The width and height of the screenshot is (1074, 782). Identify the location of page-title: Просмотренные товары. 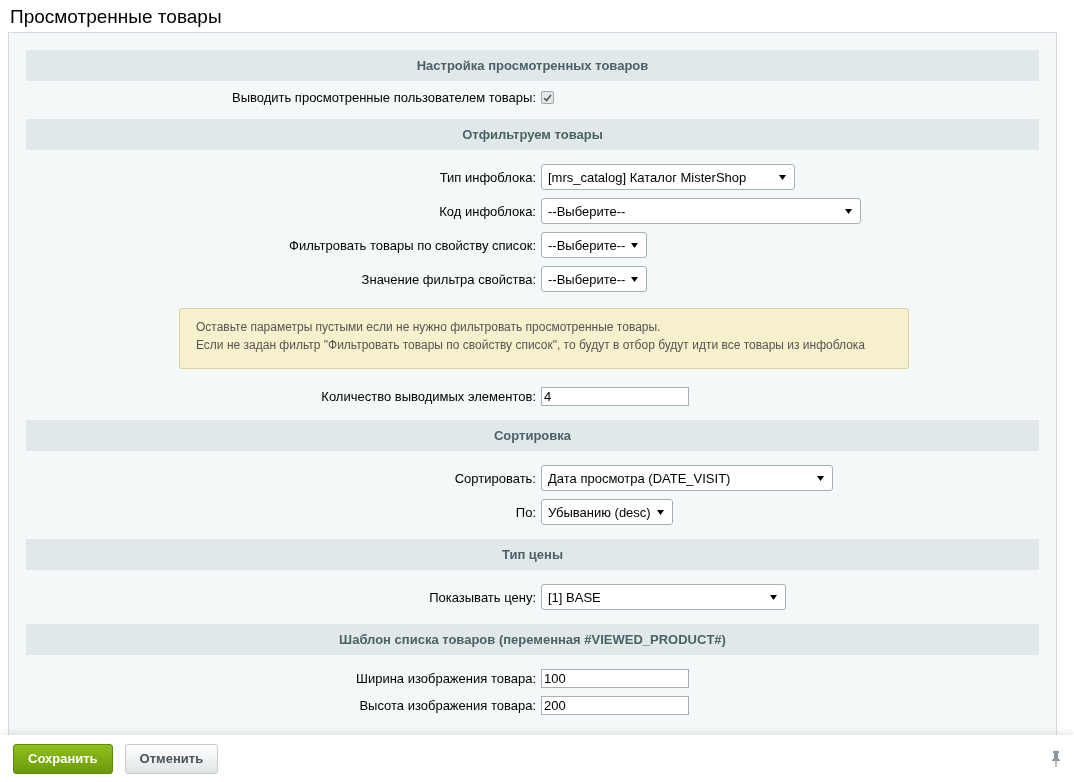
(116, 17).